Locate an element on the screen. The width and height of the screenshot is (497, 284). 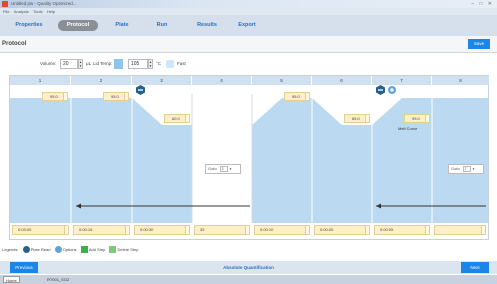
time-step-5: 0:00:10 is located at coordinates (282, 230).